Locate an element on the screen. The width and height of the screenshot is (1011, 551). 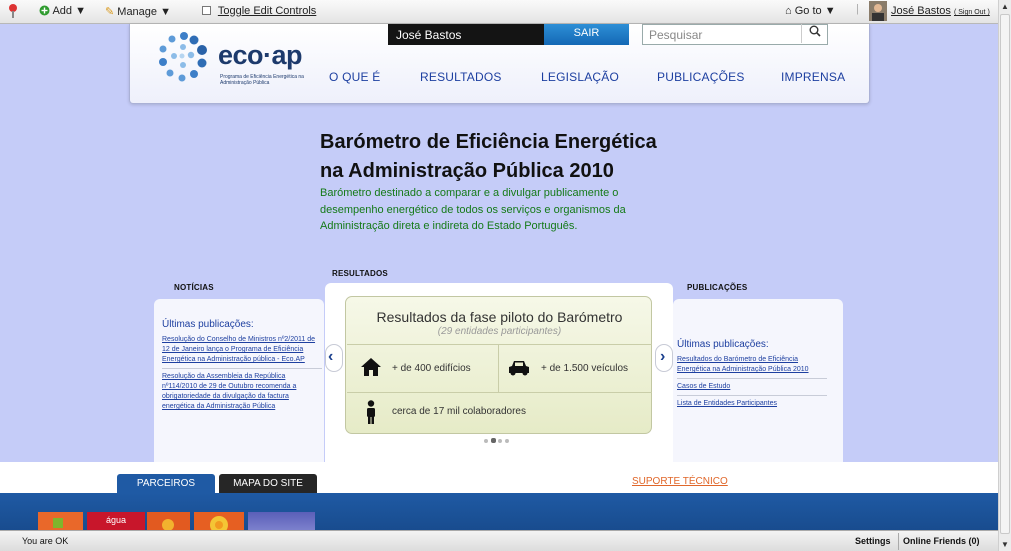
search-input is located at coordinates (718, 34).